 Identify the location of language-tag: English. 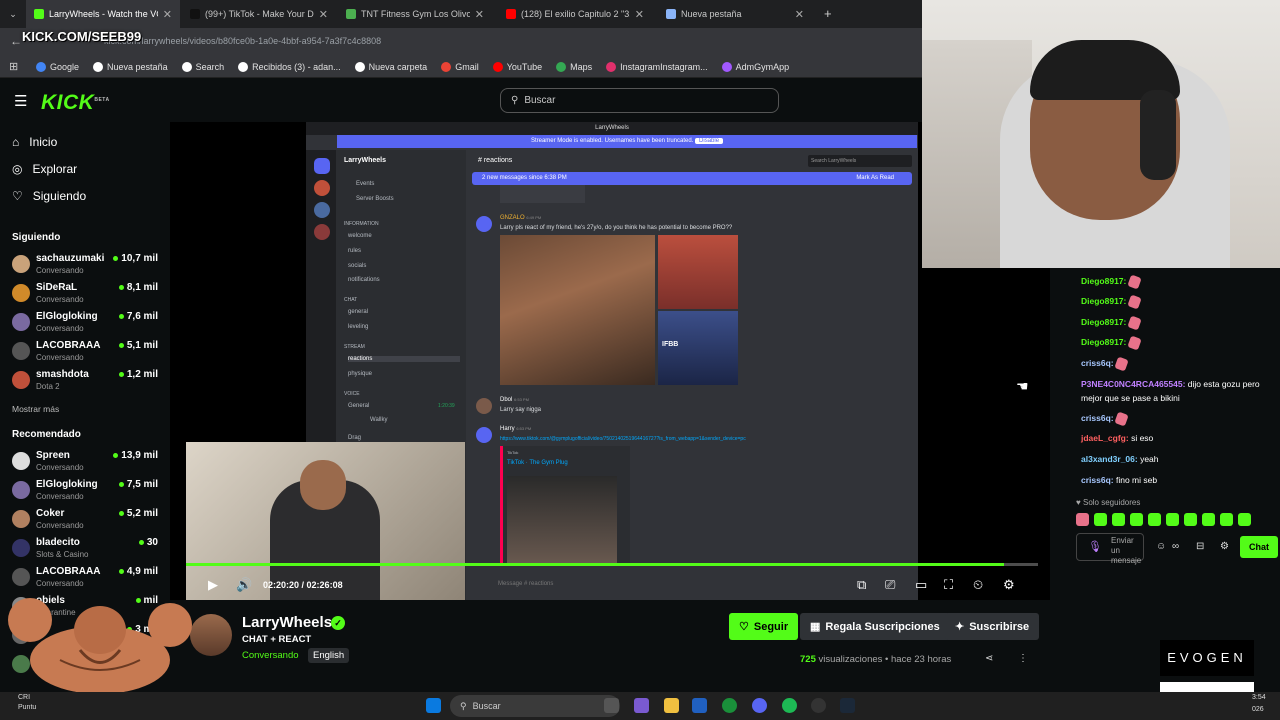
(329, 655).